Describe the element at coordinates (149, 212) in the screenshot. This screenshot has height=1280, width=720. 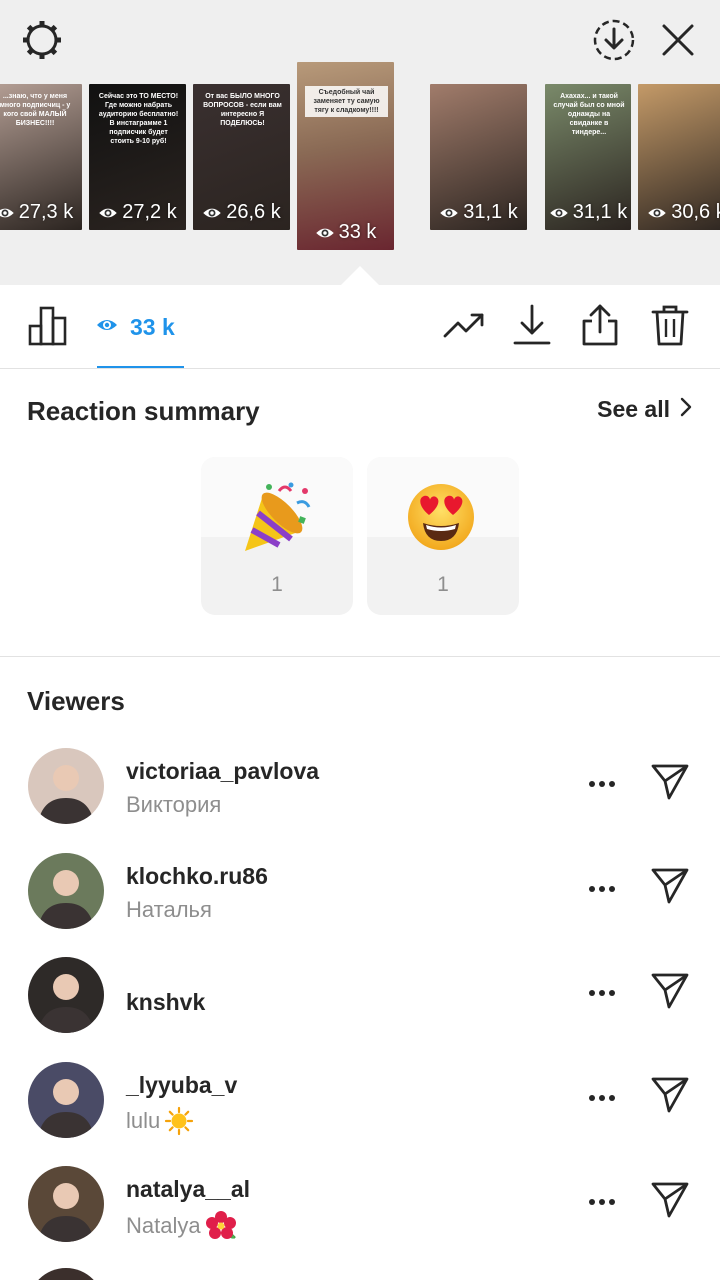
I see `story-view-count-label: 27,2 k` at that location.